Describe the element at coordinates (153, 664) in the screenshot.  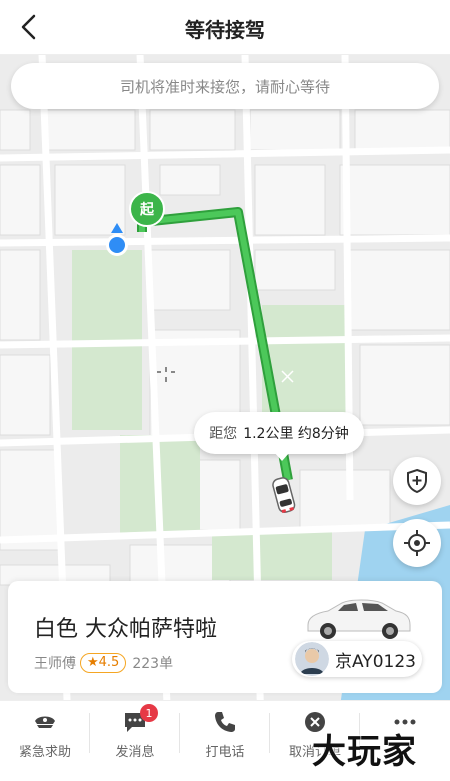
I see `order-count: 223单` at that location.